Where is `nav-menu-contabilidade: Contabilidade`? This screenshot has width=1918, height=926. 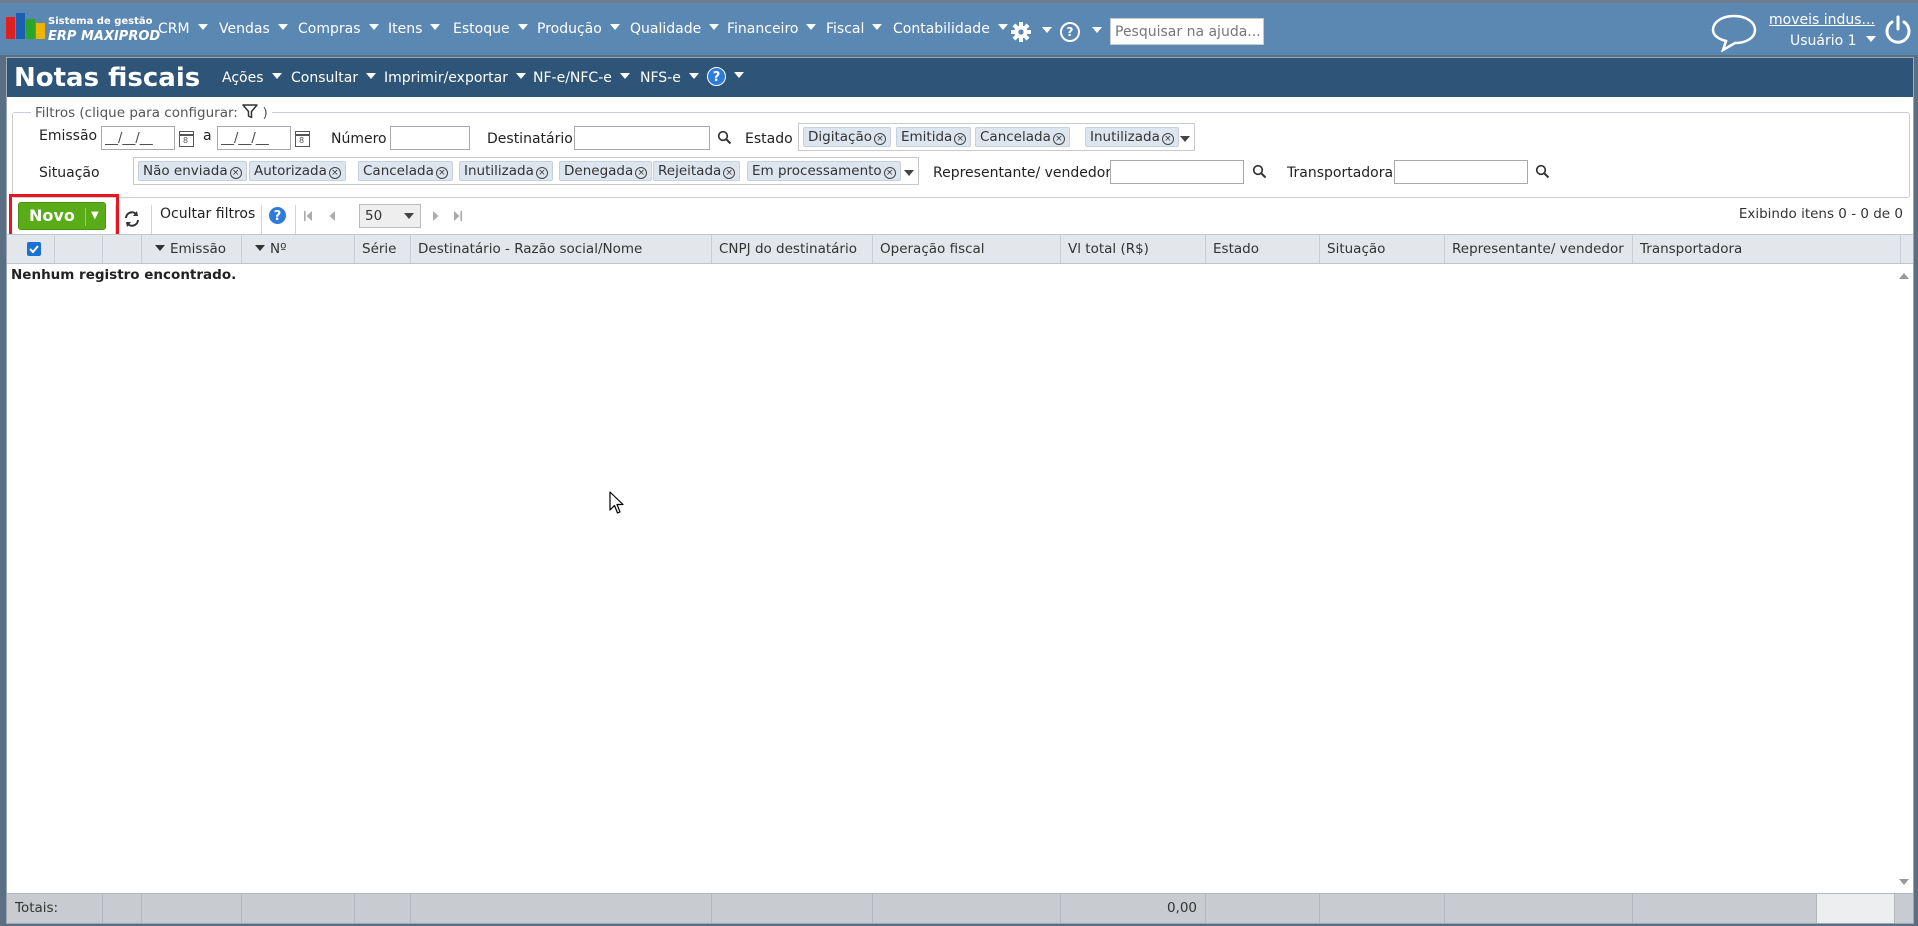
nav-menu-contabilidade: Contabilidade is located at coordinates (950, 29).